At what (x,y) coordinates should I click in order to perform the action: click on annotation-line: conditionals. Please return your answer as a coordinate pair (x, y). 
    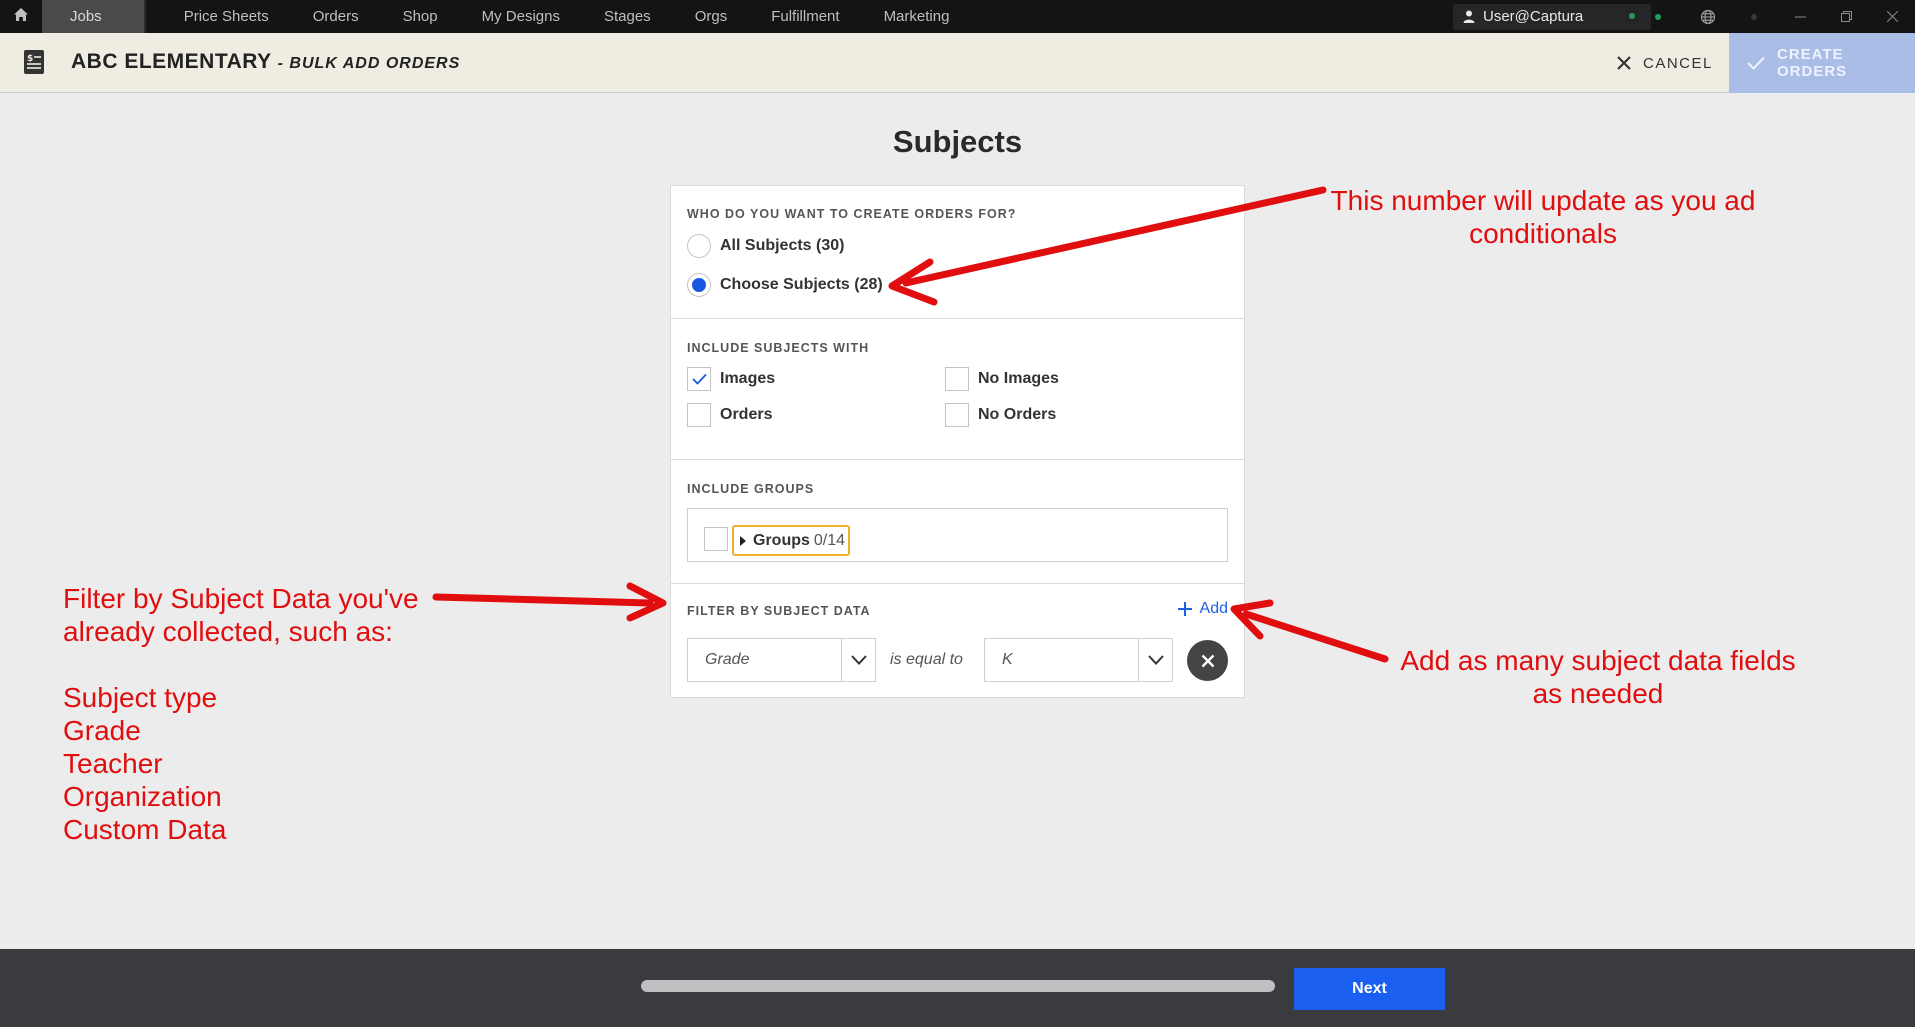
    Looking at the image, I should click on (1543, 233).